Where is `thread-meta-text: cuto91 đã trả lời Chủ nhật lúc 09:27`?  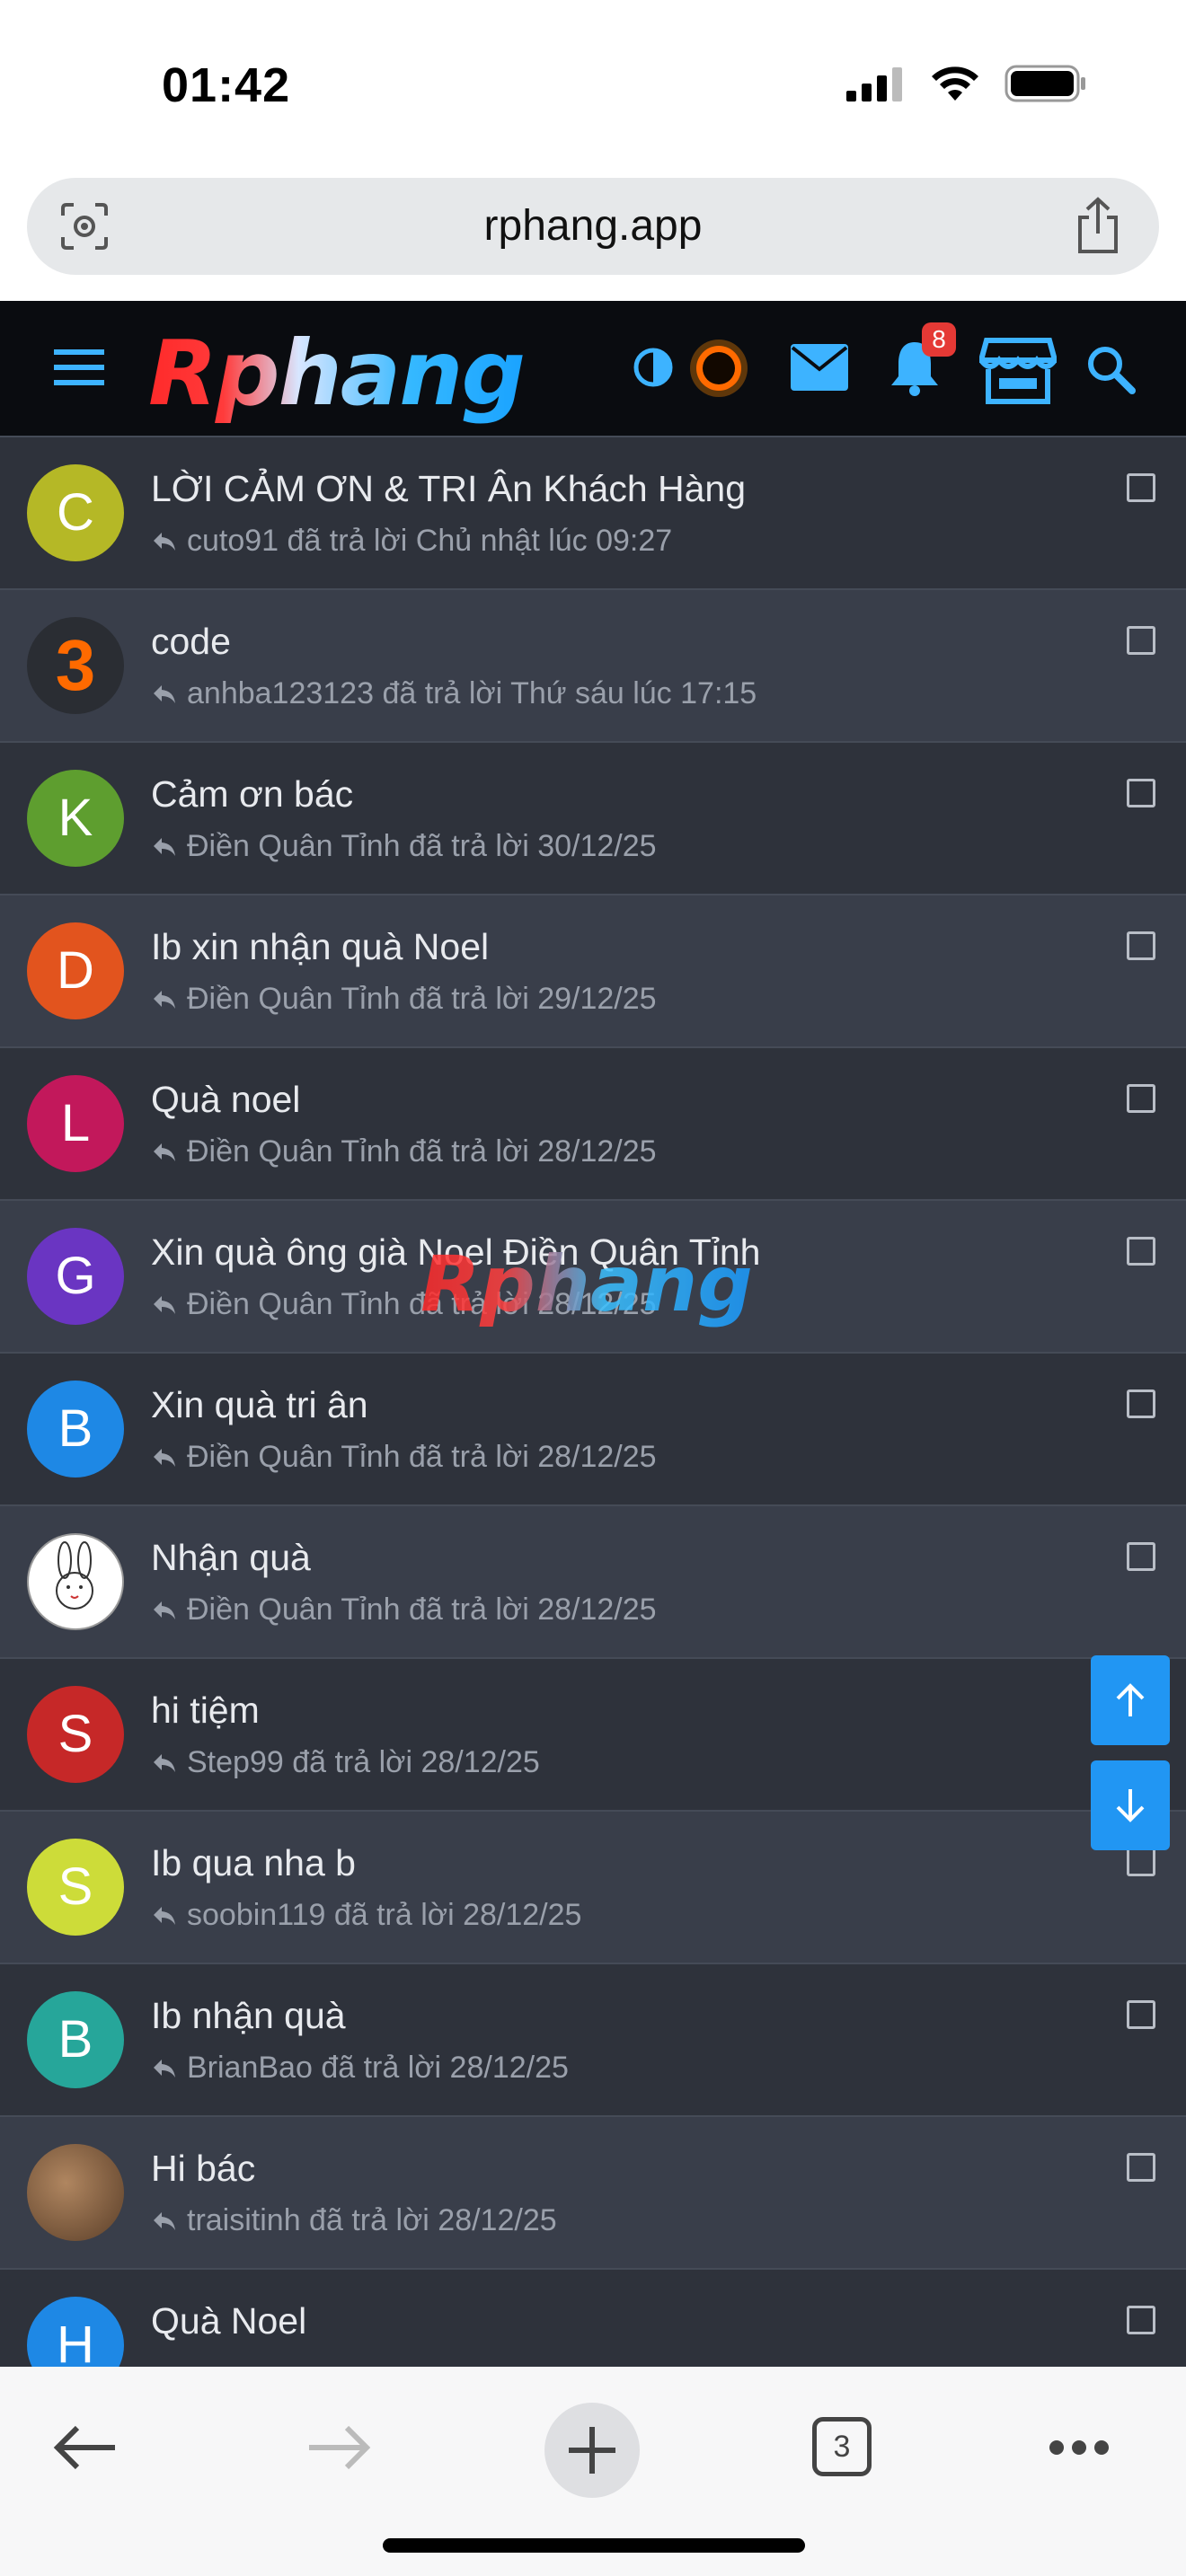
thread-meta-text: cuto91 đã trả lời Chủ nhật lúc 09:27 is located at coordinates (430, 541).